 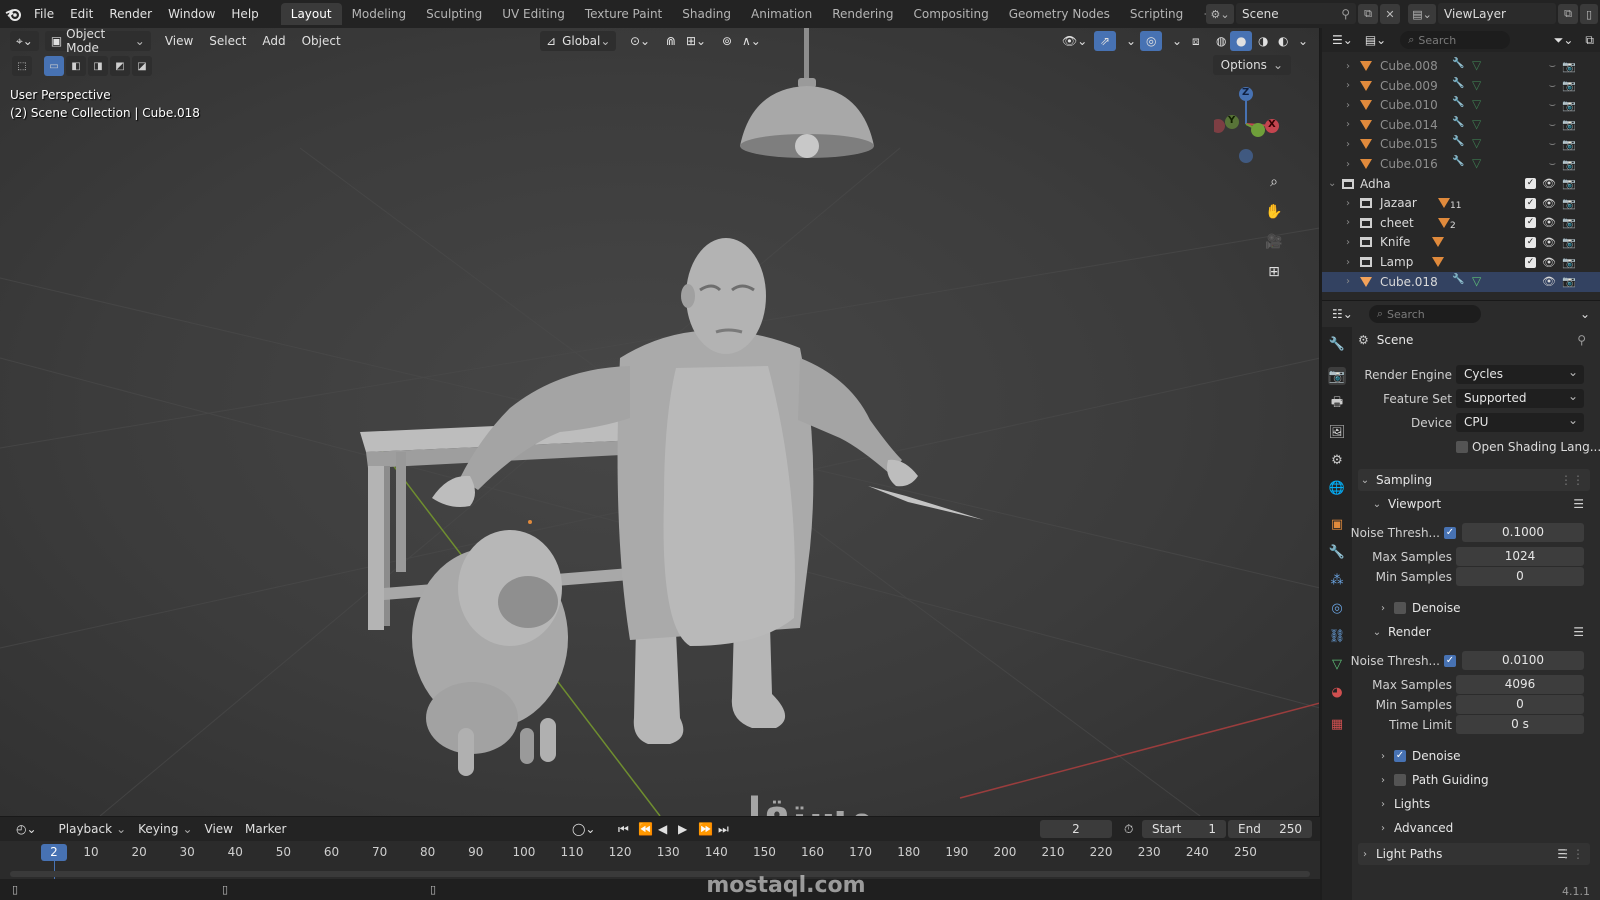 I want to click on tab-scripting: Scripting, so click(x=1156, y=14).